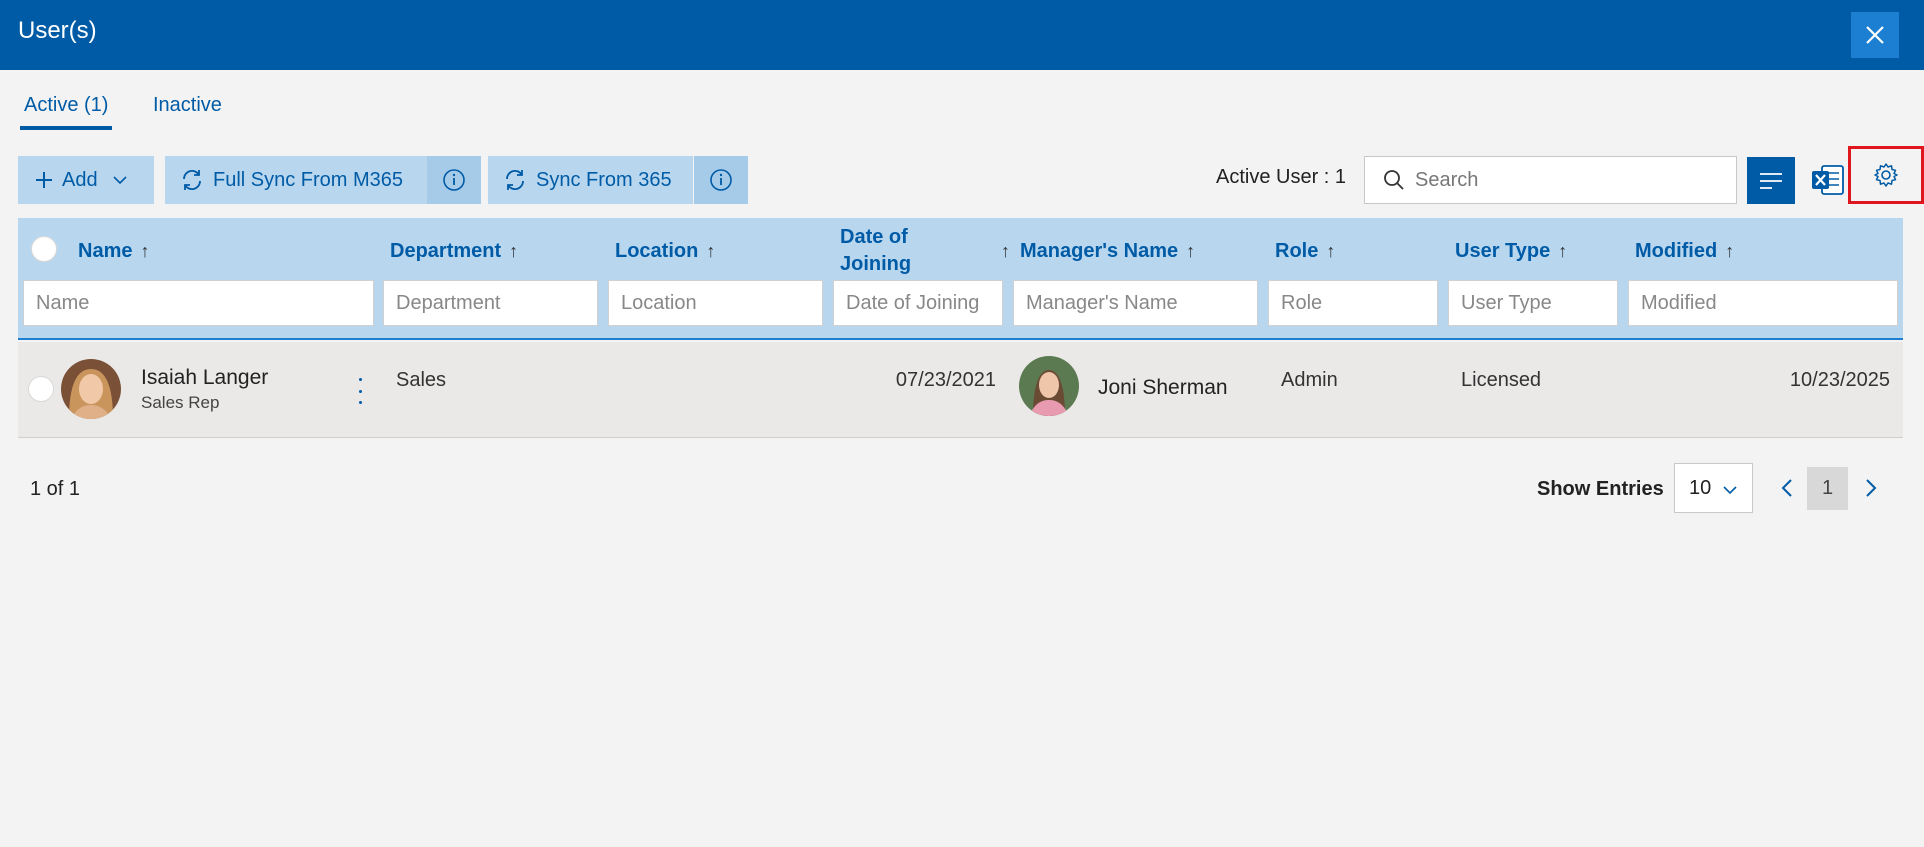 The image size is (1924, 847). Describe the element at coordinates (180, 402) in the screenshot. I see `user-job-title: Sales Rep` at that location.